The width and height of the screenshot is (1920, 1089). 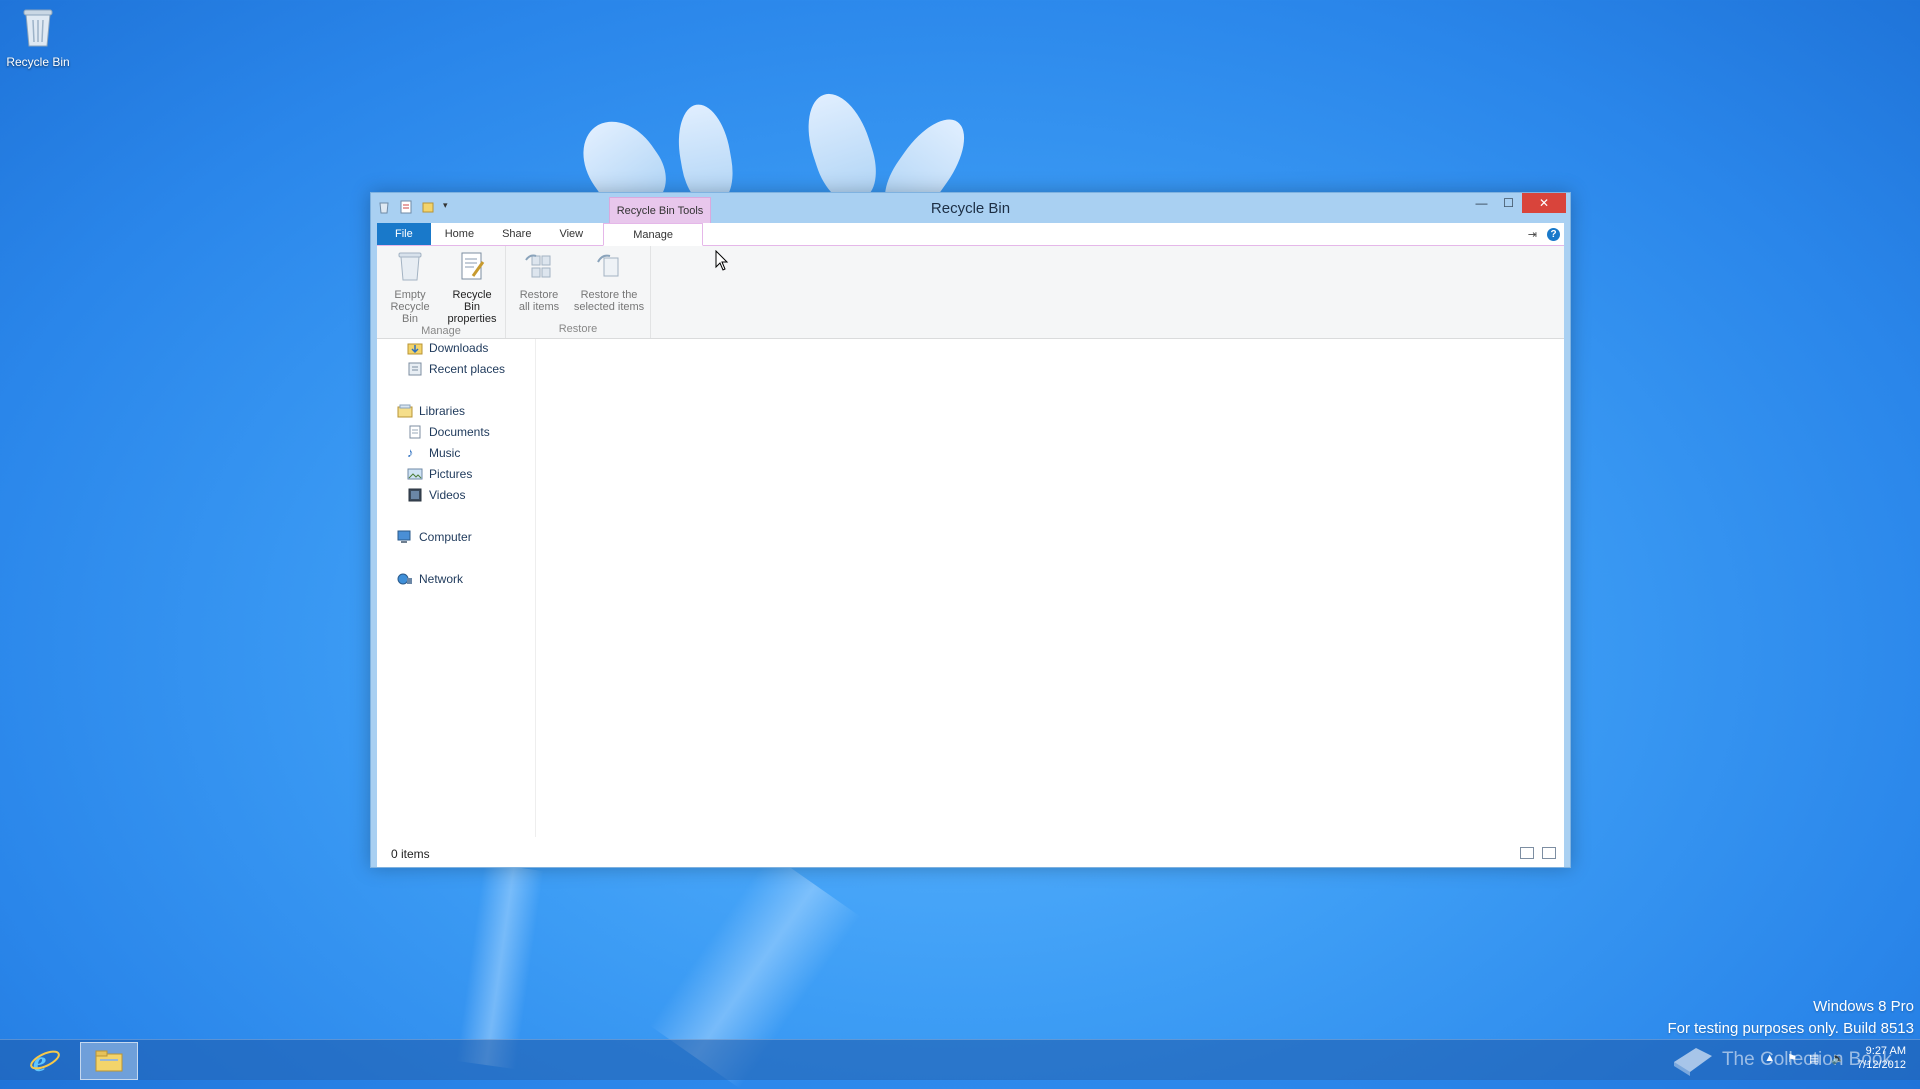 What do you see at coordinates (653, 234) in the screenshot?
I see `tab-manage: Manage` at bounding box center [653, 234].